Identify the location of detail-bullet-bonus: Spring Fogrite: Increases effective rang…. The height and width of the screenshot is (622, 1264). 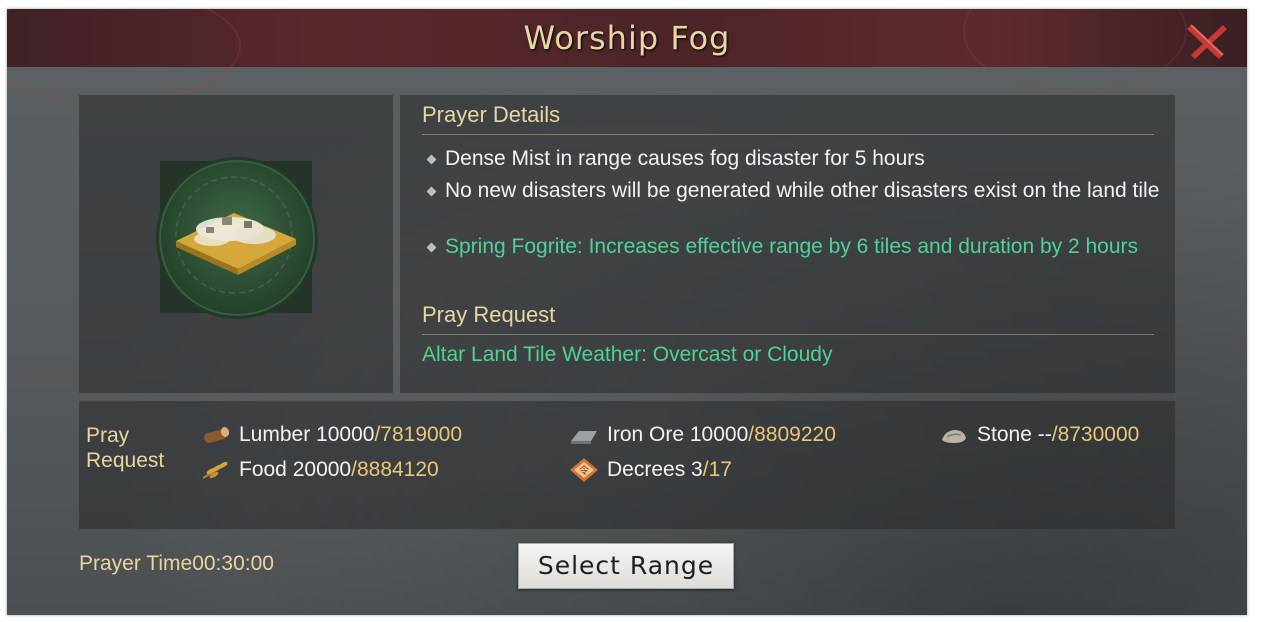
(793, 247).